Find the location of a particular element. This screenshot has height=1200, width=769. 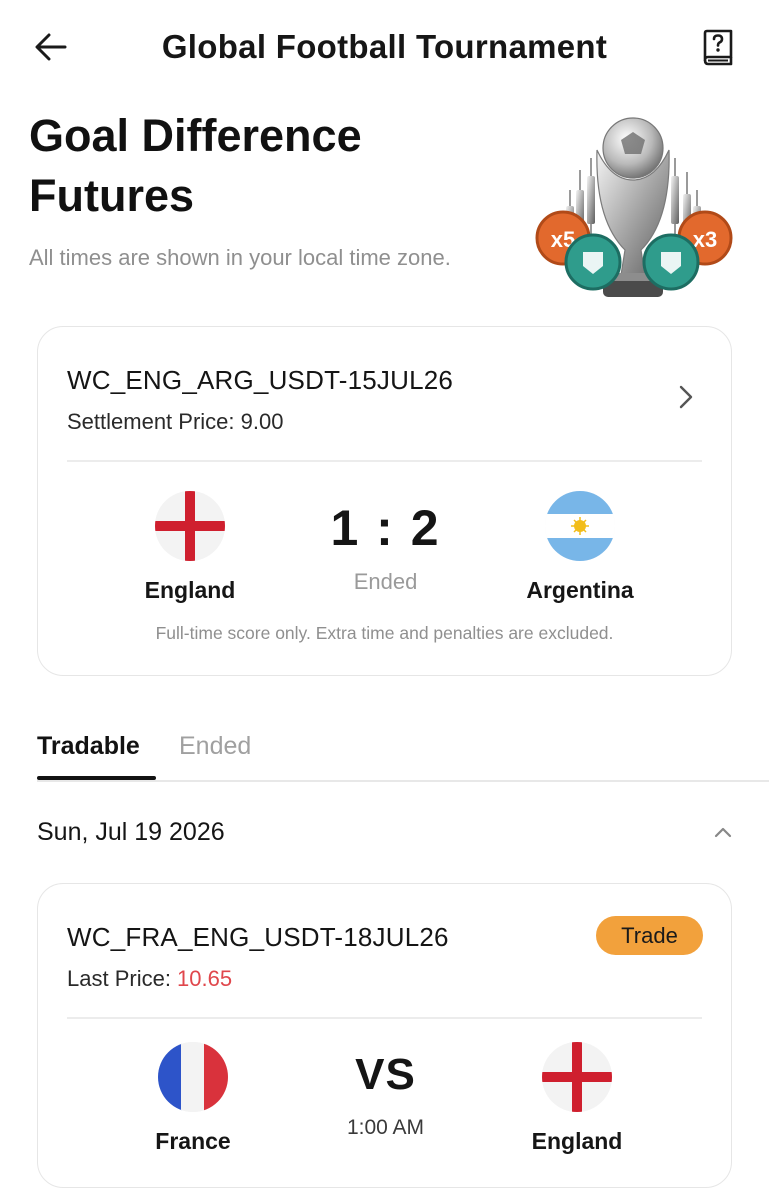

contract-symbol: WC_FRA_ENG_USDT-18JUL26 is located at coordinates (258, 937).